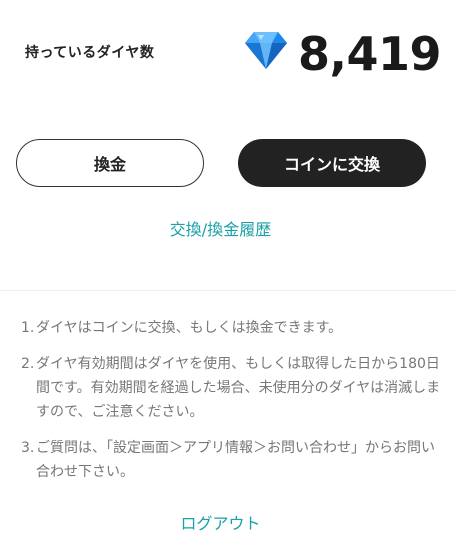  Describe the element at coordinates (189, 328) in the screenshot. I see `note-text: ダイヤはコインに交換、もしくは換金できます。` at that location.